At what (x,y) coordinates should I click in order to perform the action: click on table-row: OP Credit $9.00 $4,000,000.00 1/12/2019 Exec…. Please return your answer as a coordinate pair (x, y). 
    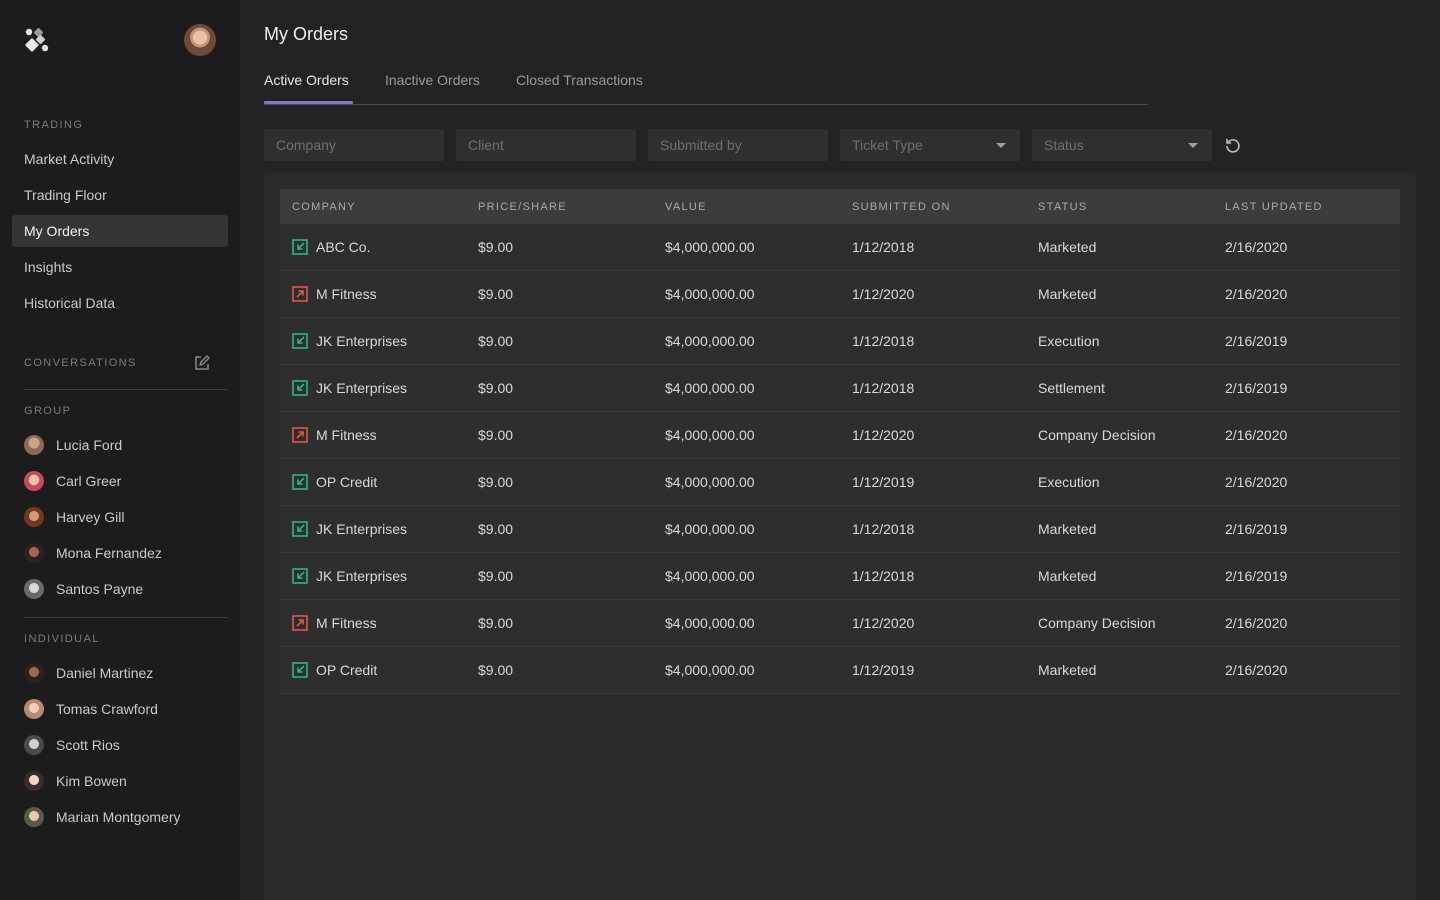
    Looking at the image, I should click on (840, 482).